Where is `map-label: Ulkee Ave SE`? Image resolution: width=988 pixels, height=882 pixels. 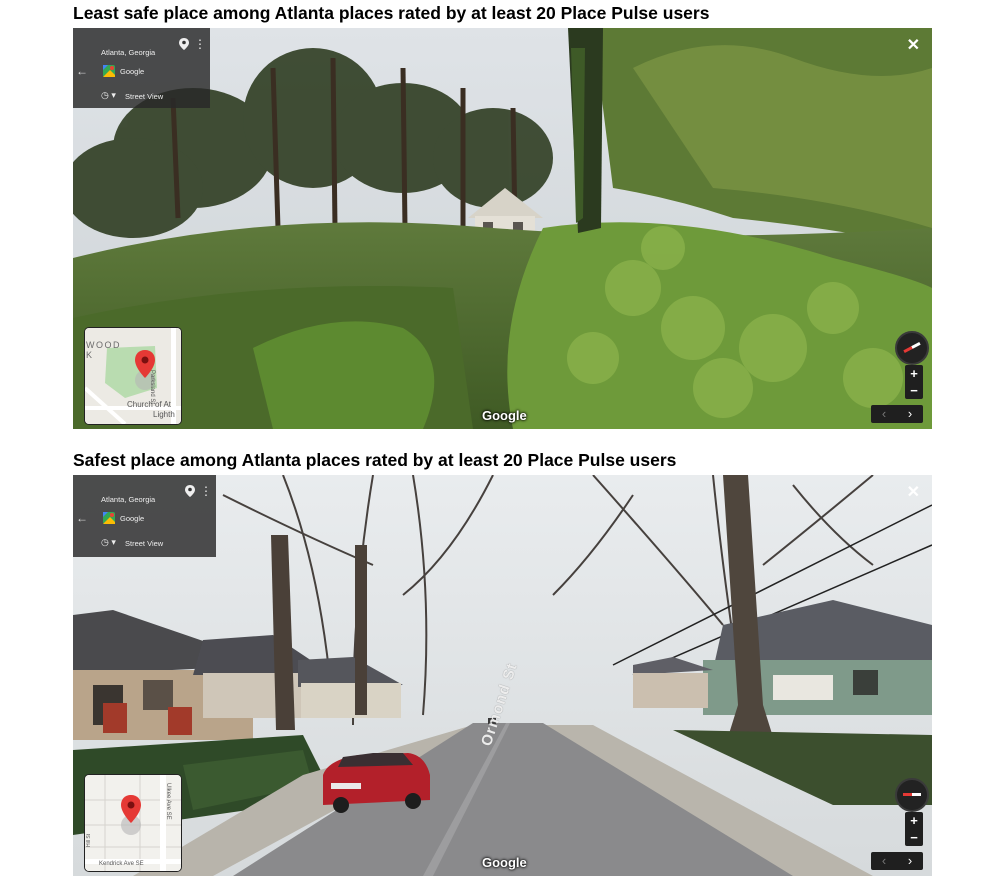
map-label: Ulkee Ave SE is located at coordinates (168, 801).